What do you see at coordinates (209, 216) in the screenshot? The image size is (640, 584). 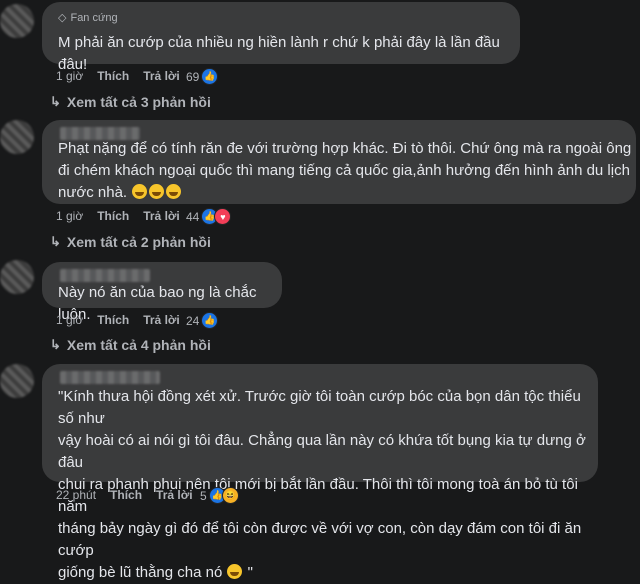 I see `reaction-summary: 44 👍 ♥` at bounding box center [209, 216].